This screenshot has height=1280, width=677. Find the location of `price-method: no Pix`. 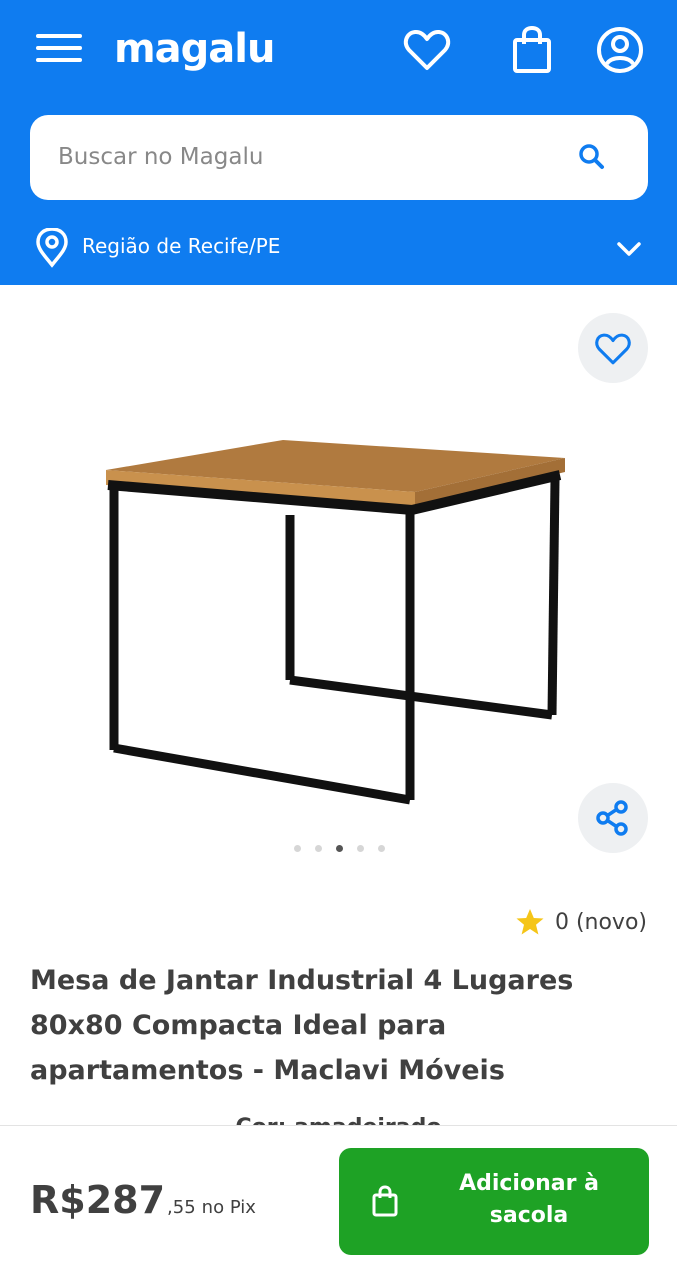

price-method: no Pix is located at coordinates (228, 1207).